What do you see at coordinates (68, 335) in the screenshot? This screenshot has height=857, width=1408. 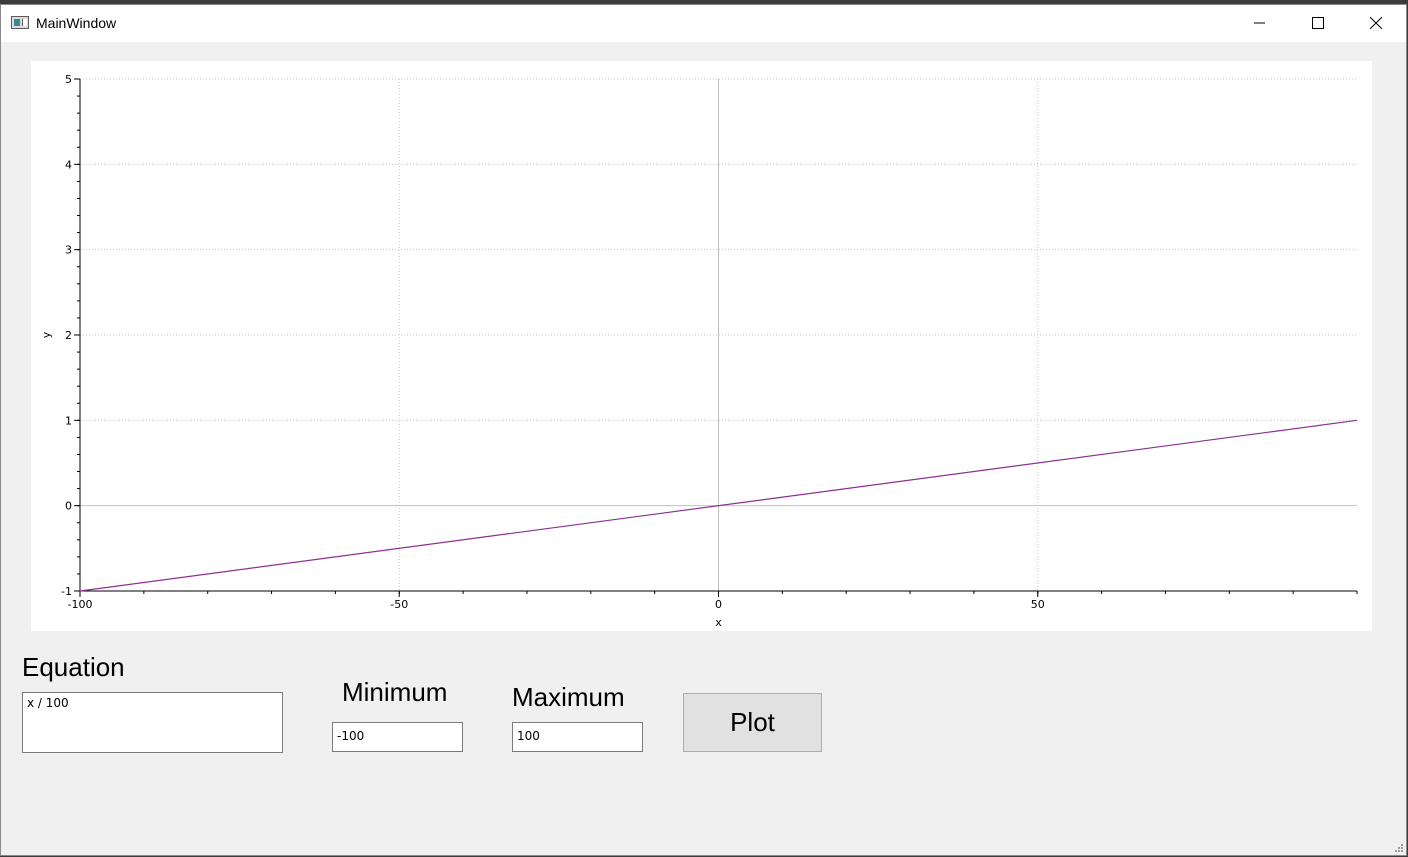 I see `y-tick-label: 2` at bounding box center [68, 335].